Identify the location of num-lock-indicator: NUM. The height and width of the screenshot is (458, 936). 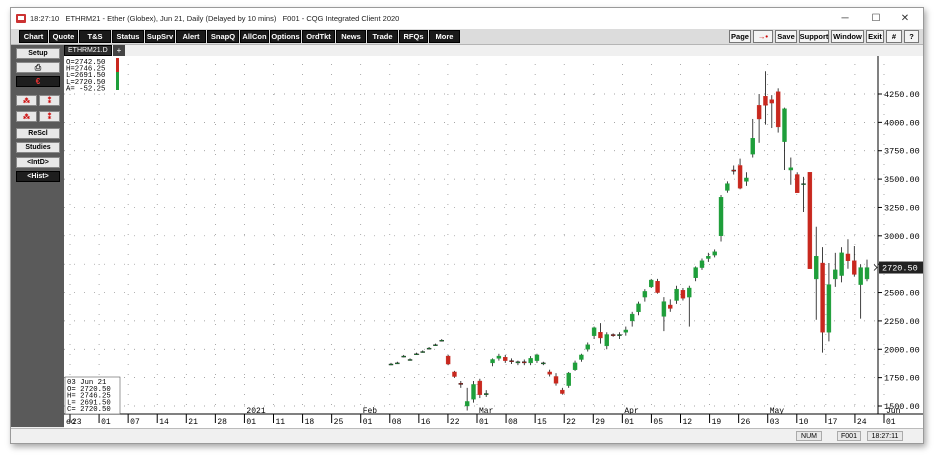
(809, 436).